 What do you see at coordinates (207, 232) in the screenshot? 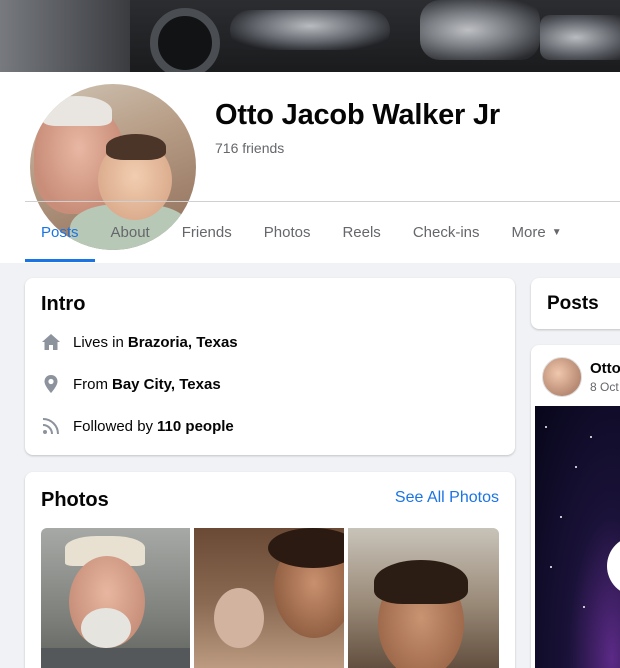
I see `tab-friends: Friends` at bounding box center [207, 232].